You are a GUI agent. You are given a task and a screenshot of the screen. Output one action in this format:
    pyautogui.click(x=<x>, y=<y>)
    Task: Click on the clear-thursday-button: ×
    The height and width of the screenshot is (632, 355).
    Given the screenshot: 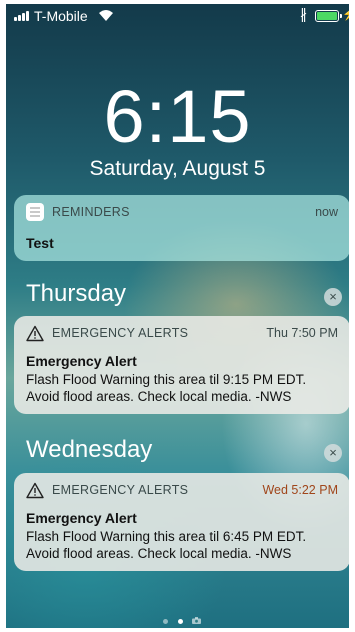 What is the action you would take?
    pyautogui.click(x=333, y=297)
    